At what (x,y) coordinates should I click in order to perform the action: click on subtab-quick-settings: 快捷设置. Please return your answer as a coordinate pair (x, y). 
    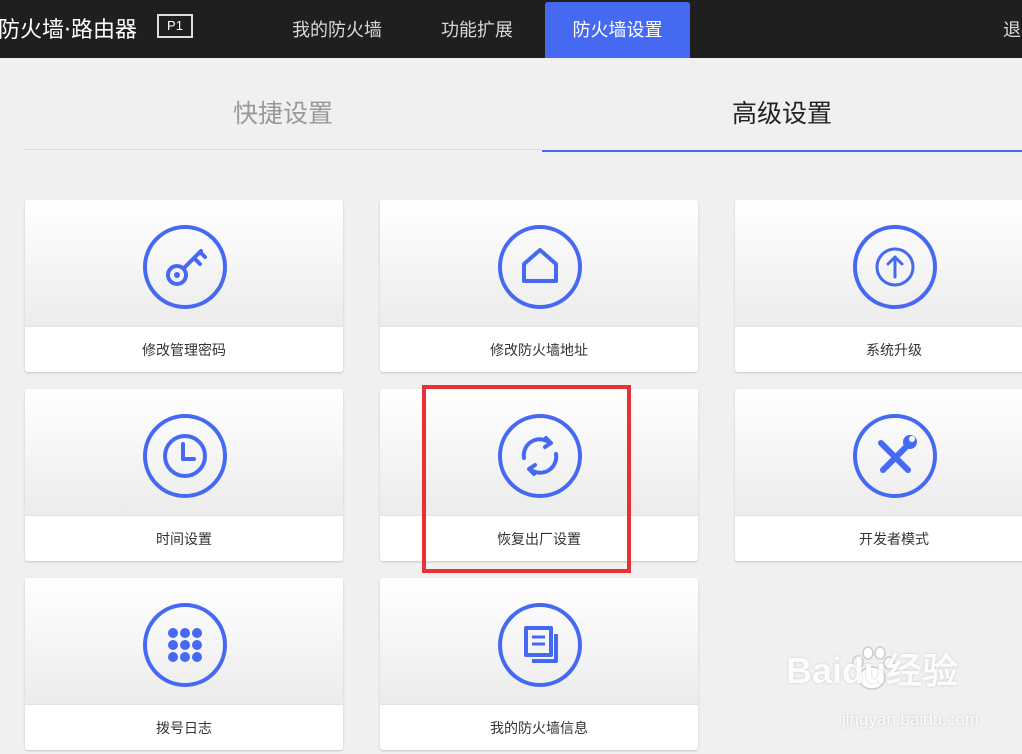
    Looking at the image, I should click on (283, 104).